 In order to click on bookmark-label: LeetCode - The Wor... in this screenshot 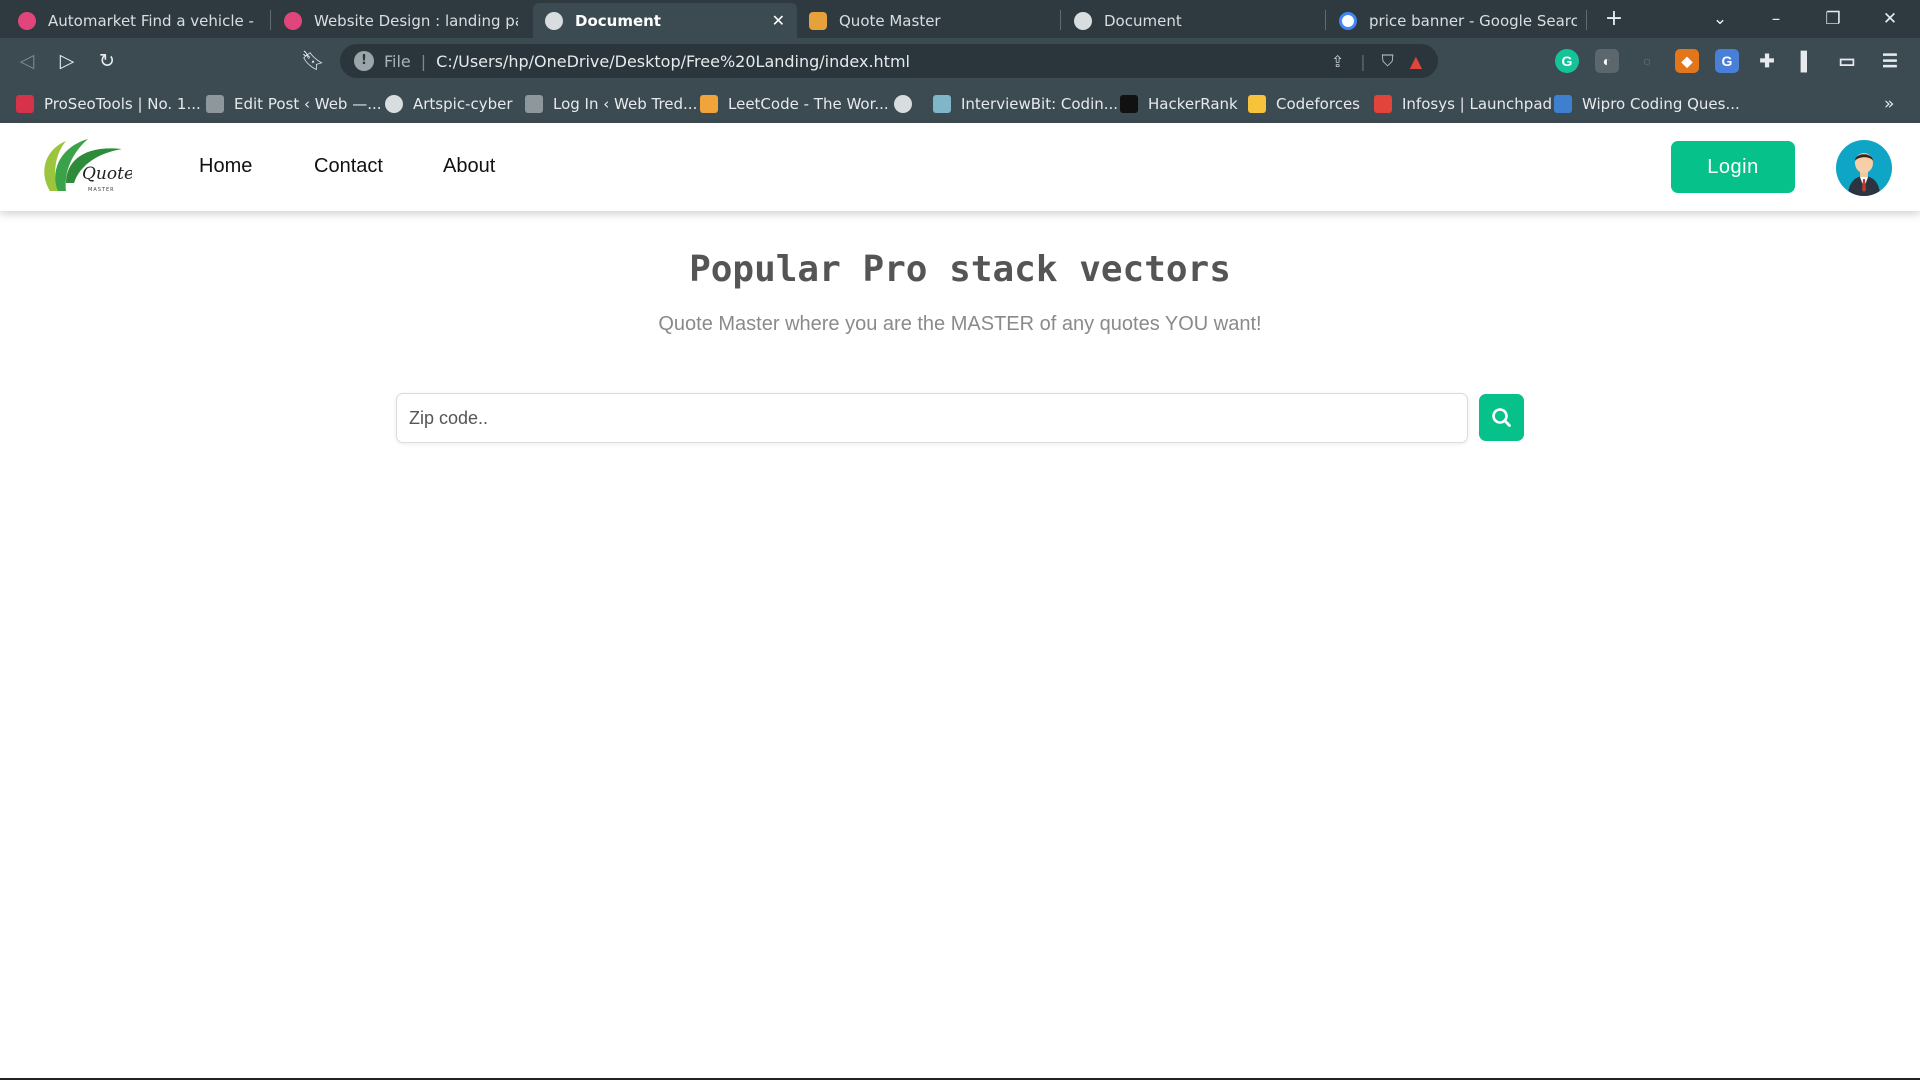, I will do `click(808, 104)`.